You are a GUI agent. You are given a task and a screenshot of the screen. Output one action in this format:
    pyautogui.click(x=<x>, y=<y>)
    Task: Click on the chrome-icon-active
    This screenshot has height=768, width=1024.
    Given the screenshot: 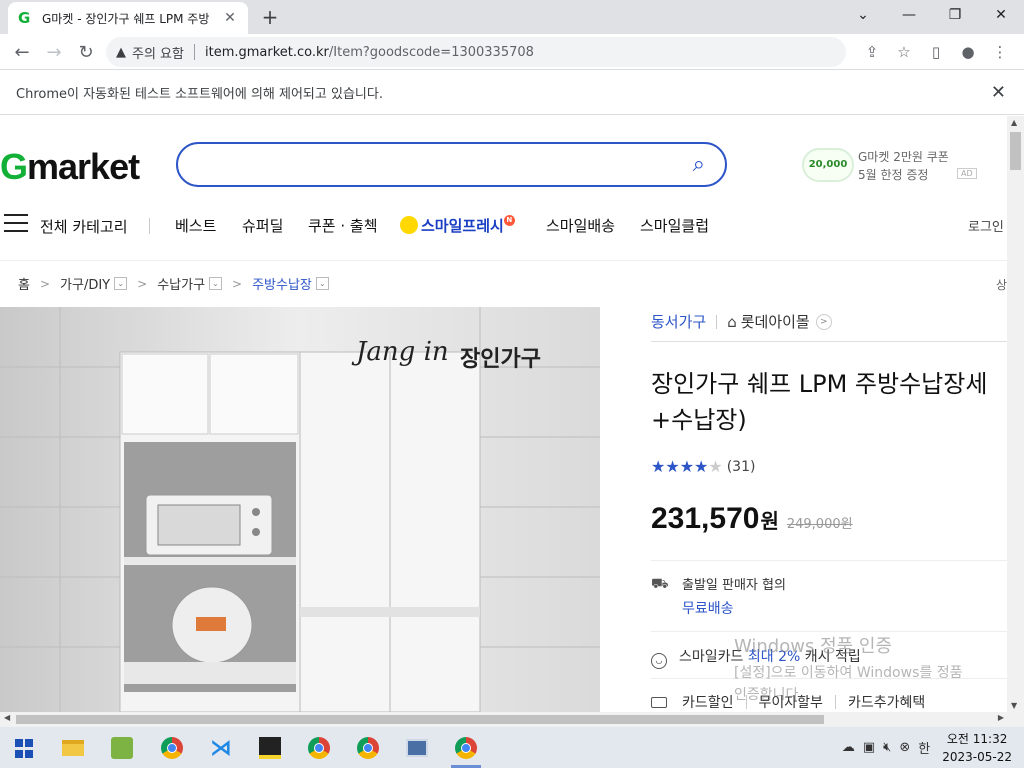 What is the action you would take?
    pyautogui.click(x=466, y=748)
    